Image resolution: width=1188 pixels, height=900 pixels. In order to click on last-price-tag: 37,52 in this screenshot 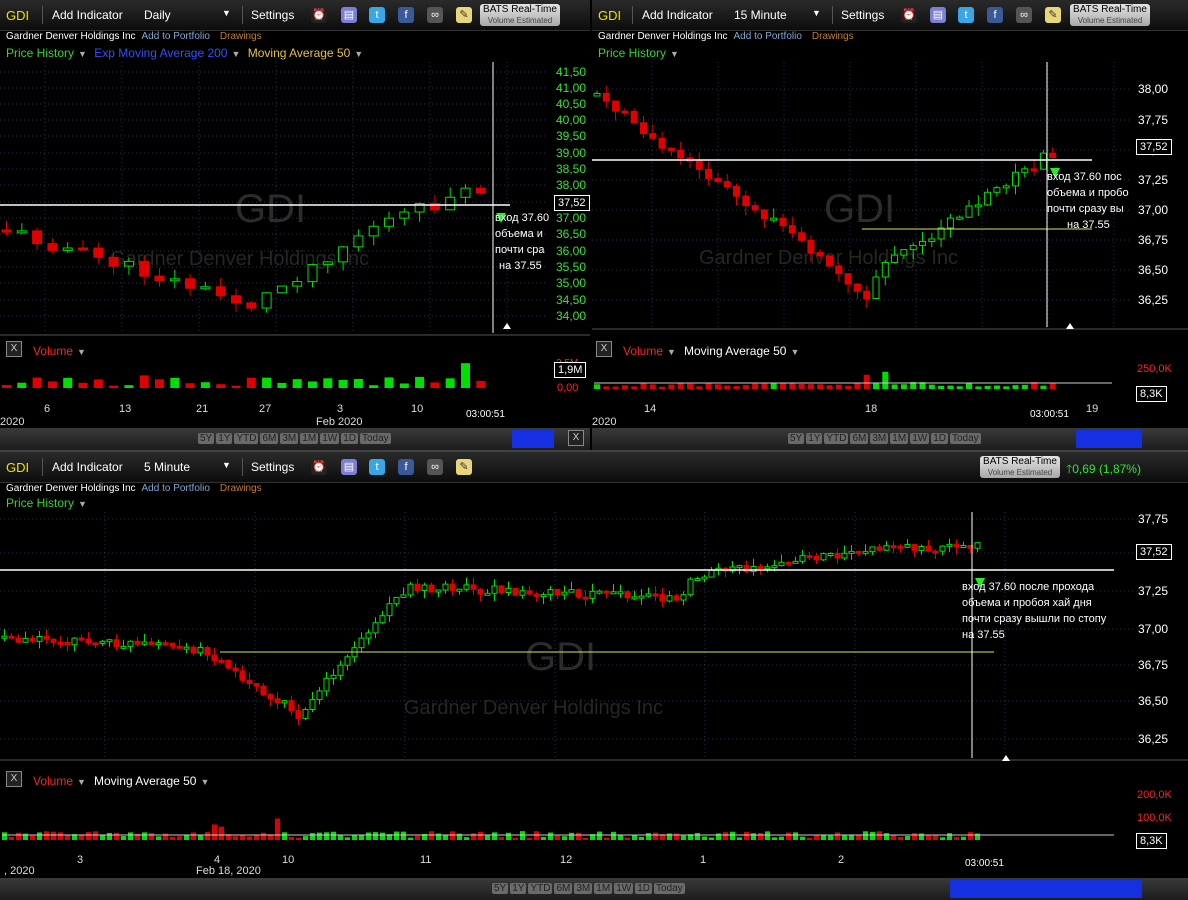, I will do `click(572, 203)`.